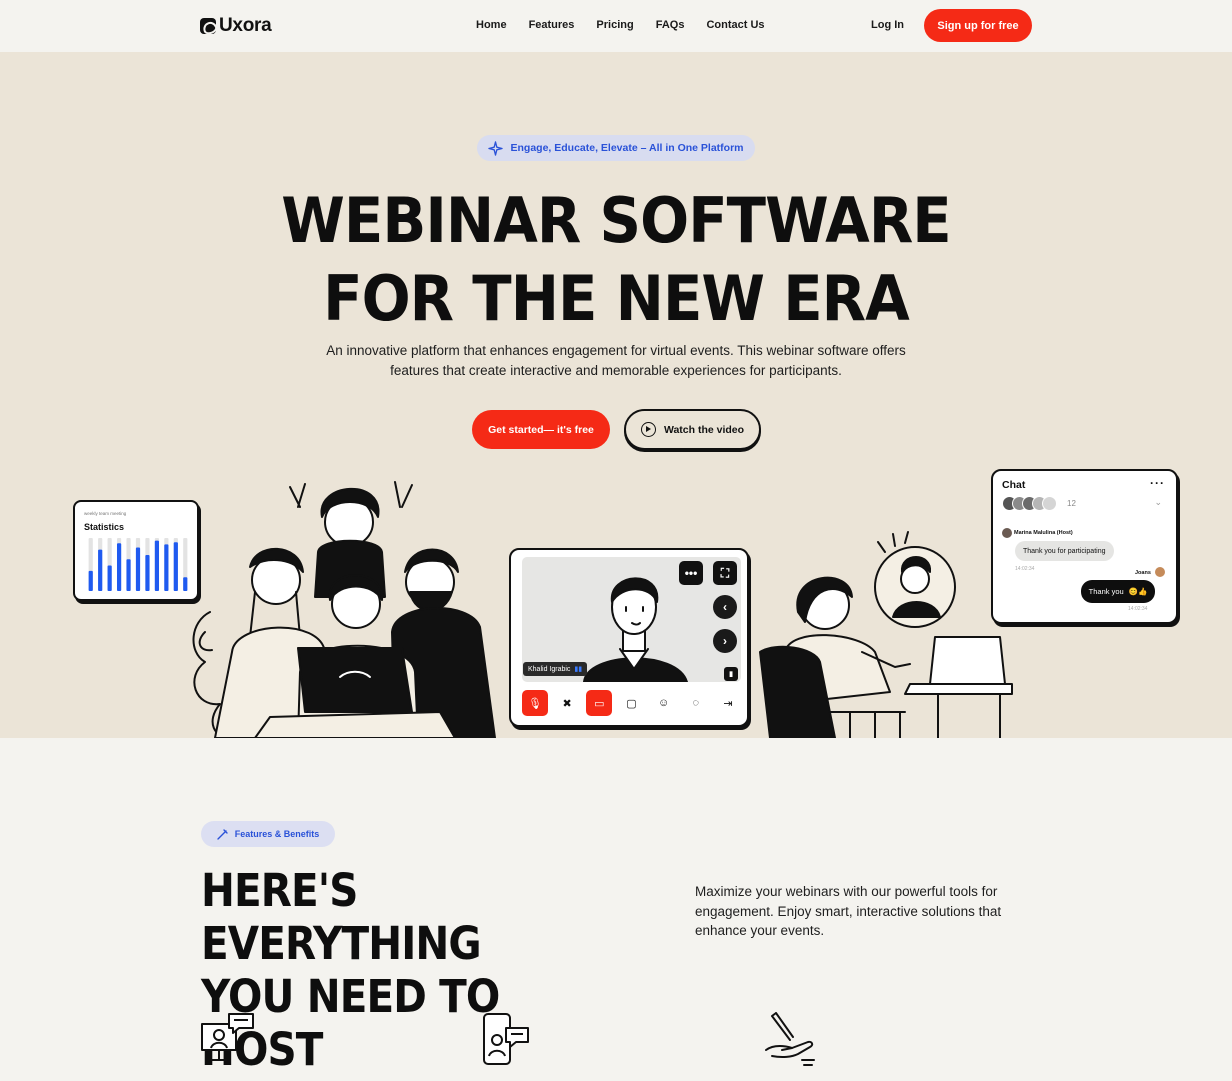  What do you see at coordinates (728, 703) in the screenshot?
I see `leave-call-button: ⇥` at bounding box center [728, 703].